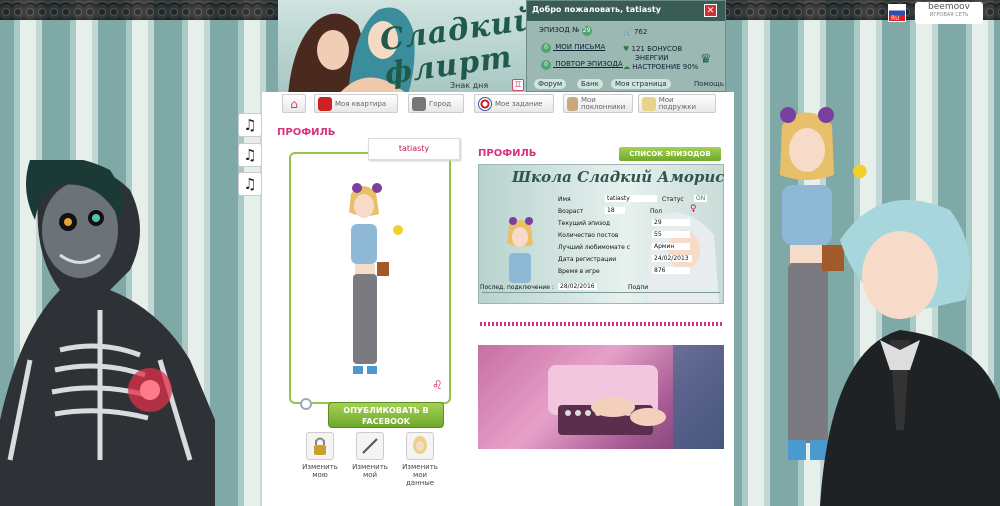 The image size is (1000, 506). I want to click on home-icon: ⌂, so click(294, 103).